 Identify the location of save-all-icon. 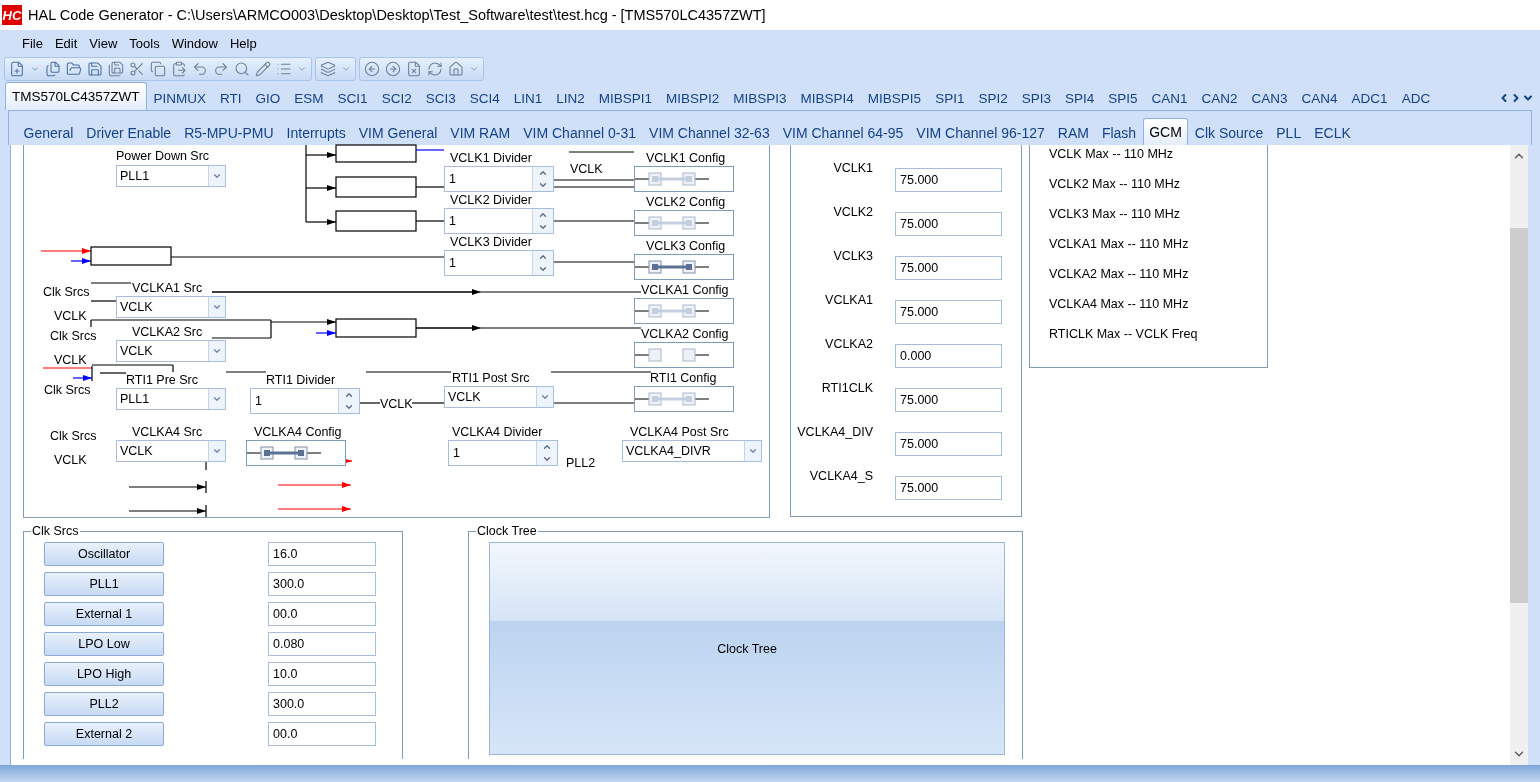
(116, 69).